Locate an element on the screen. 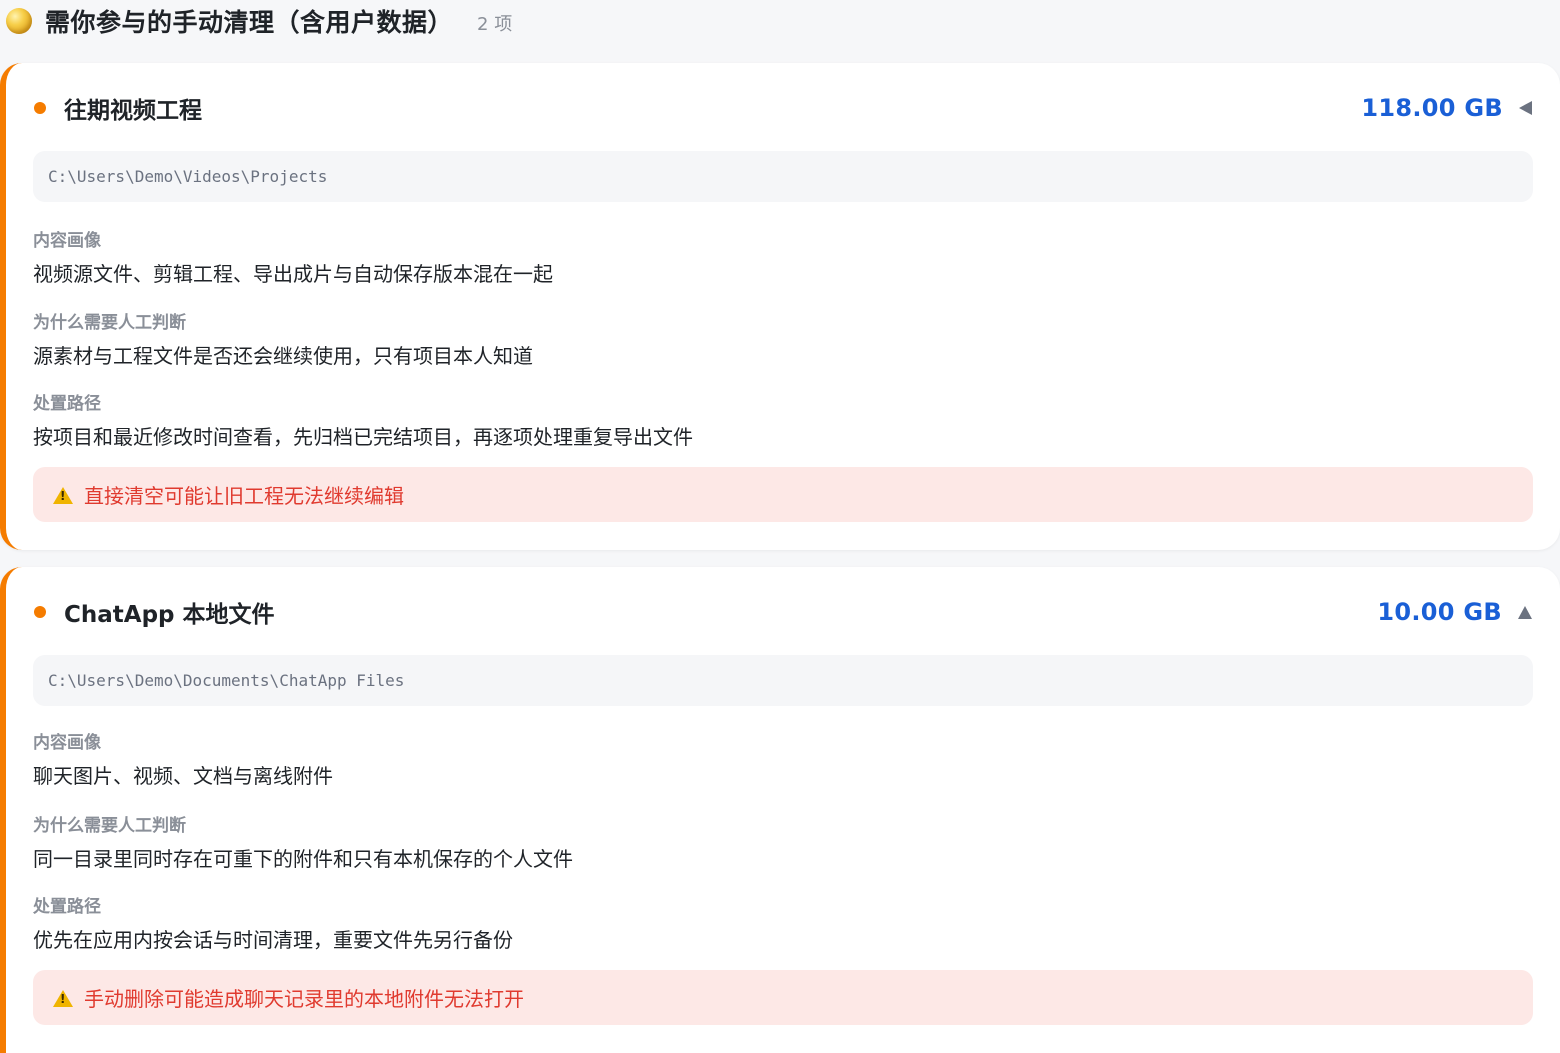  card-header: 往期视频工程 118.00 GB is located at coordinates (783, 108).